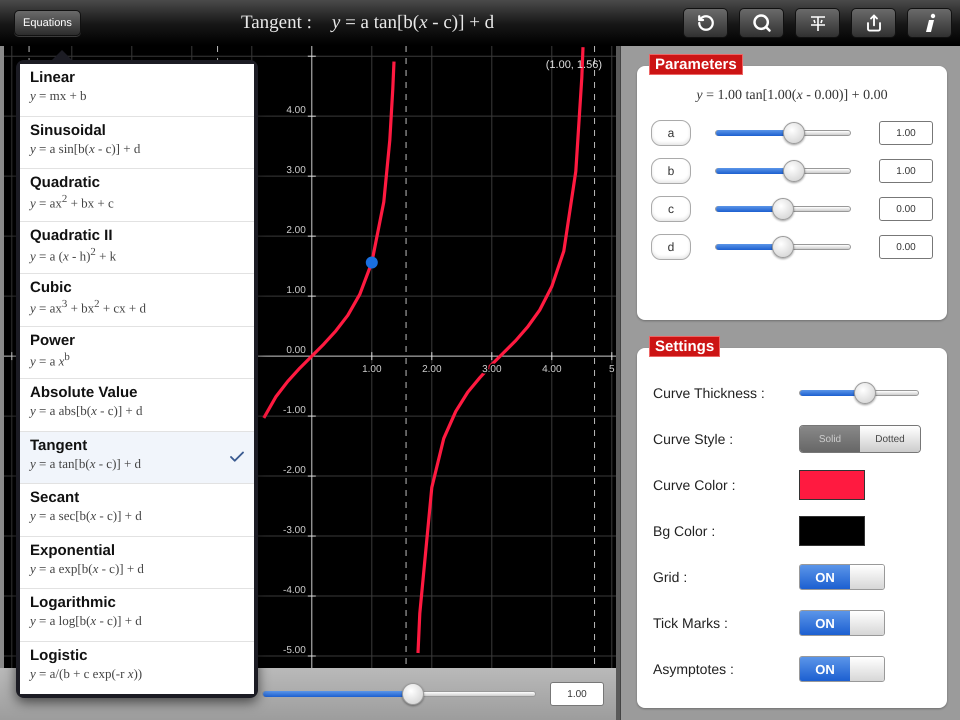 This screenshot has width=960, height=720. I want to click on equation-menu-item: Sinusoidal y = a sin[b(x - c)] + d, so click(137, 142).